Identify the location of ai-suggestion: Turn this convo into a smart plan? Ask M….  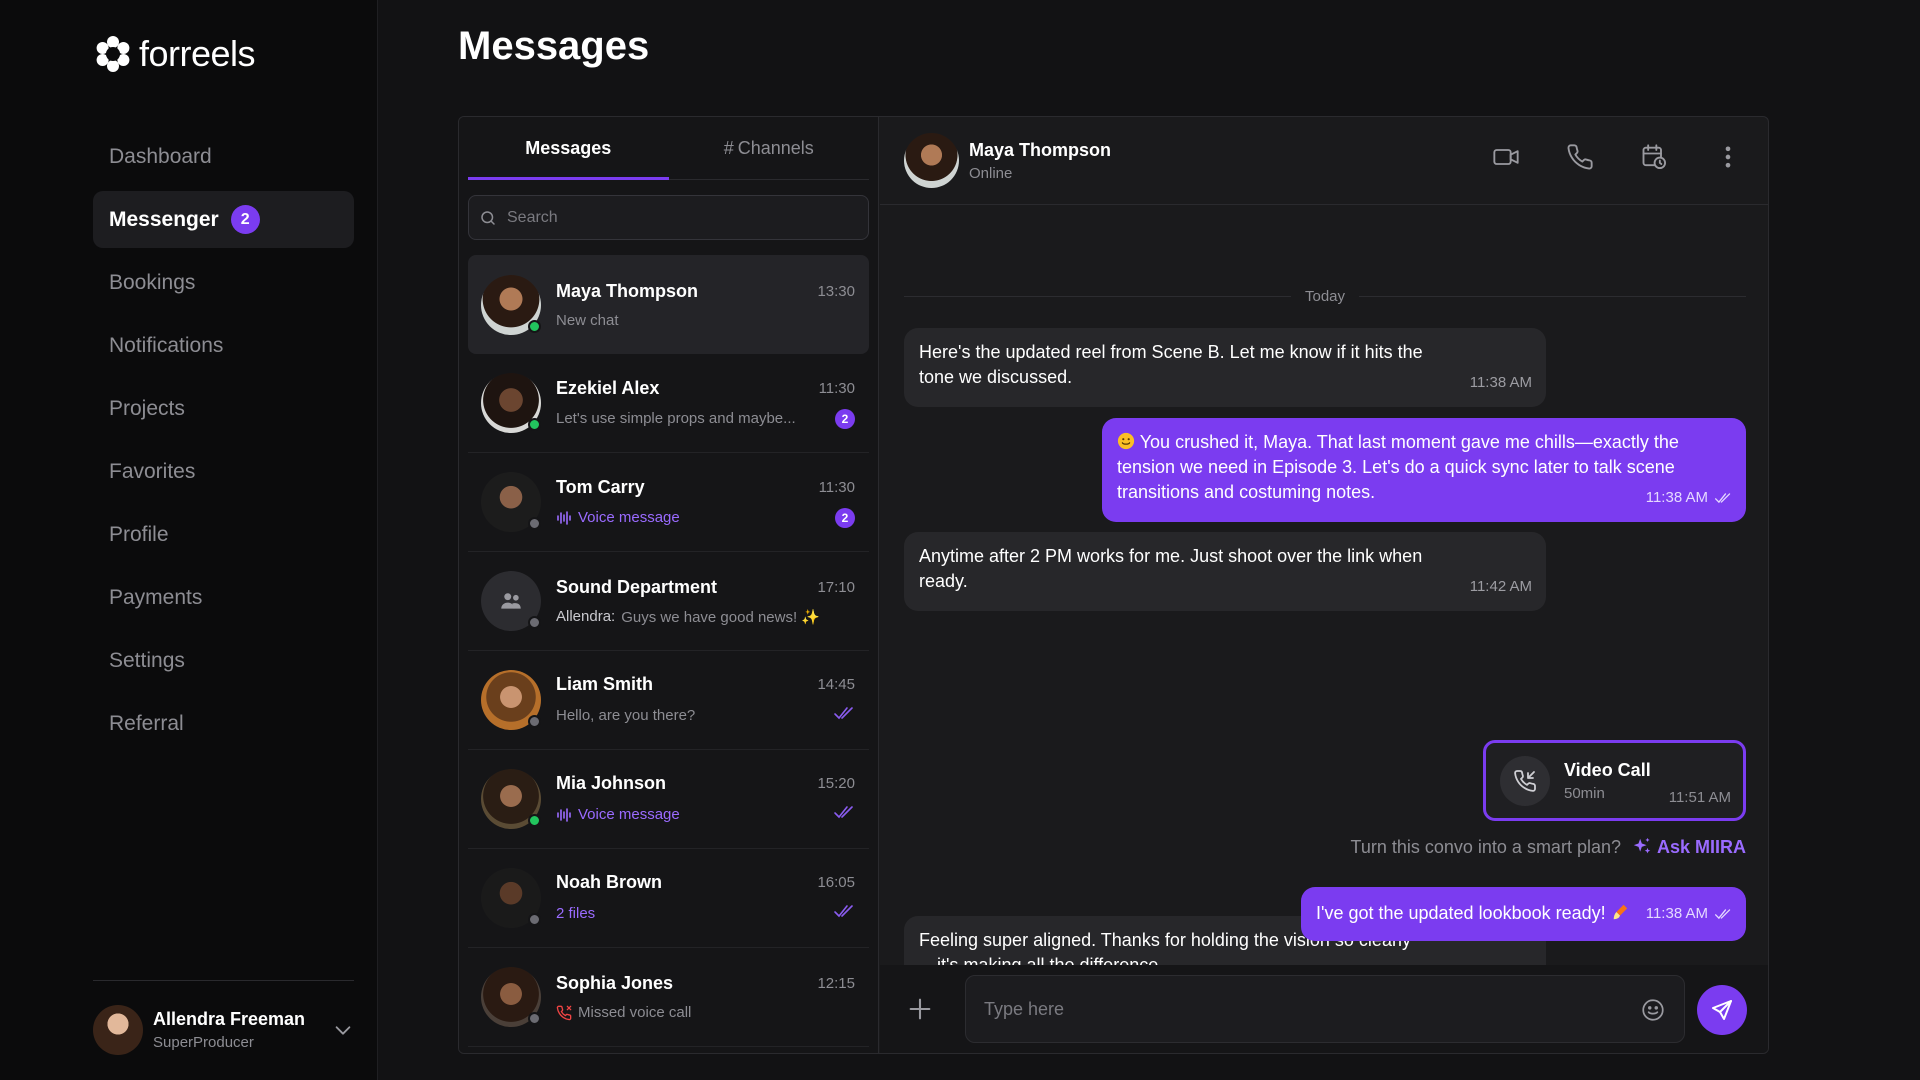
(1548, 847).